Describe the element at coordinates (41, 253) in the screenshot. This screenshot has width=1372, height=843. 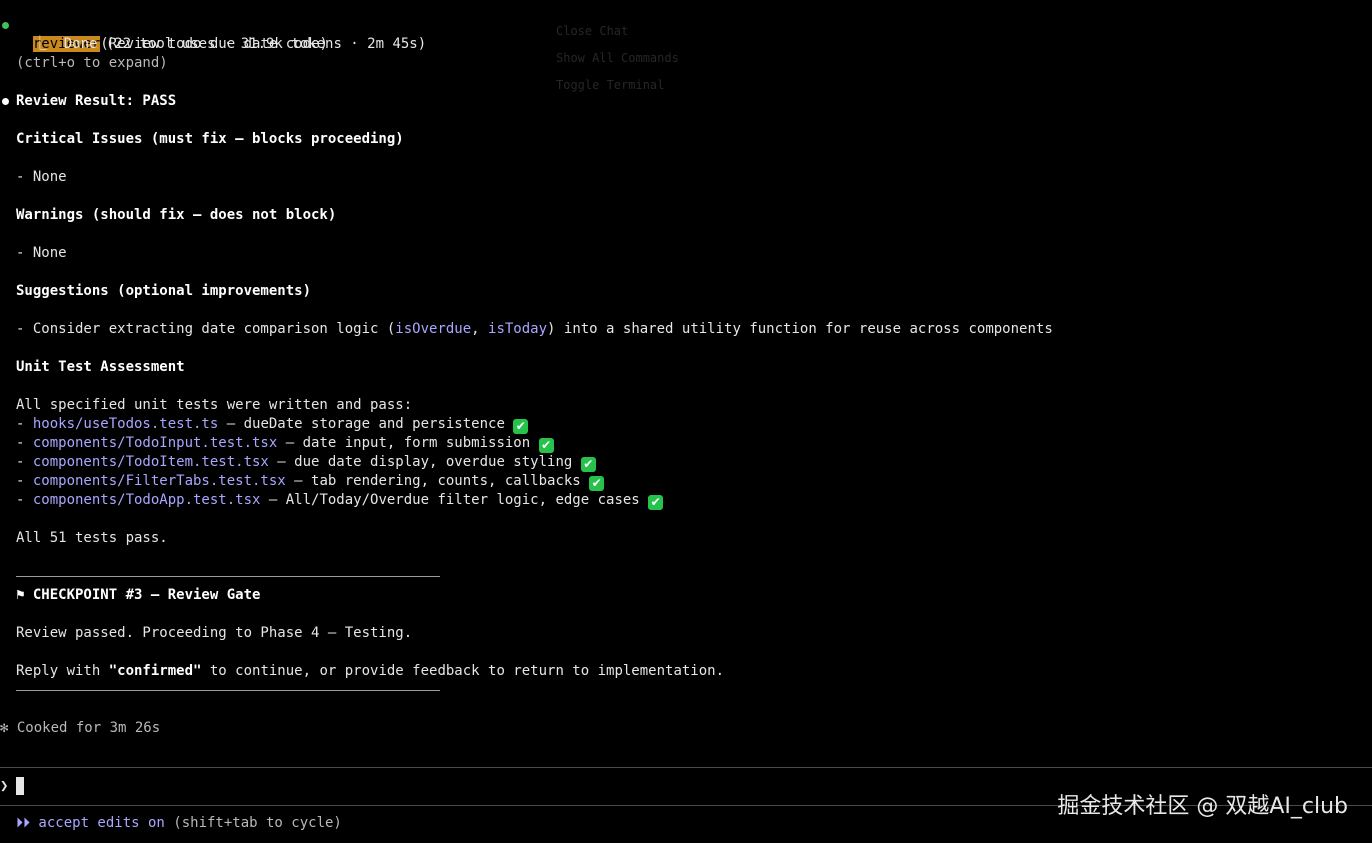
I see `warnings-item: - None` at that location.